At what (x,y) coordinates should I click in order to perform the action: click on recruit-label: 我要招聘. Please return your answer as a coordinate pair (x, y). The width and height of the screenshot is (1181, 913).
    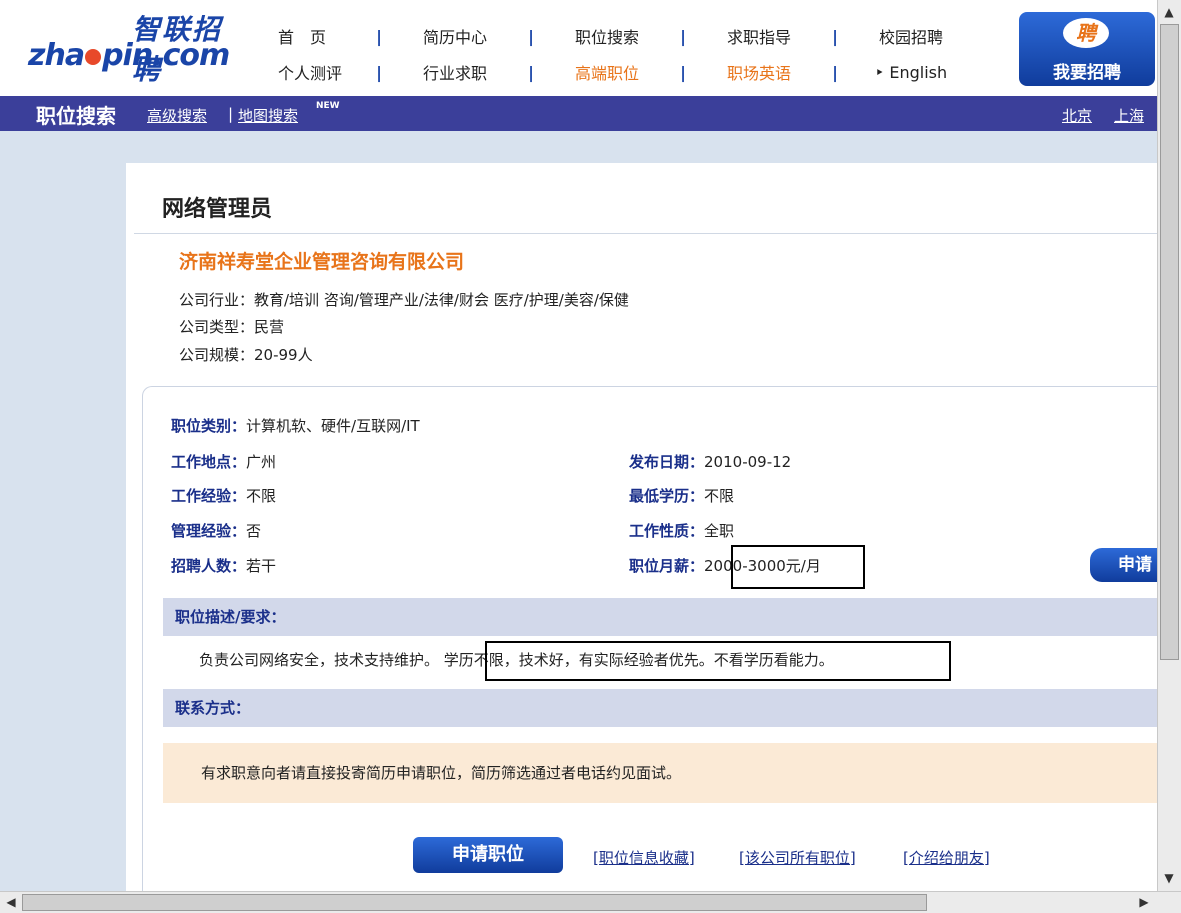
    Looking at the image, I should click on (1087, 73).